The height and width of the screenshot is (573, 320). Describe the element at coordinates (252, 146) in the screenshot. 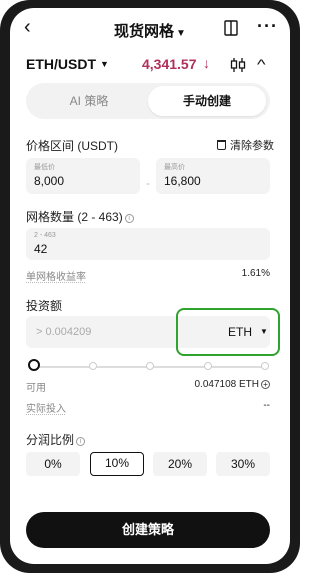

I see `clear-params-label: 清除参数` at that location.